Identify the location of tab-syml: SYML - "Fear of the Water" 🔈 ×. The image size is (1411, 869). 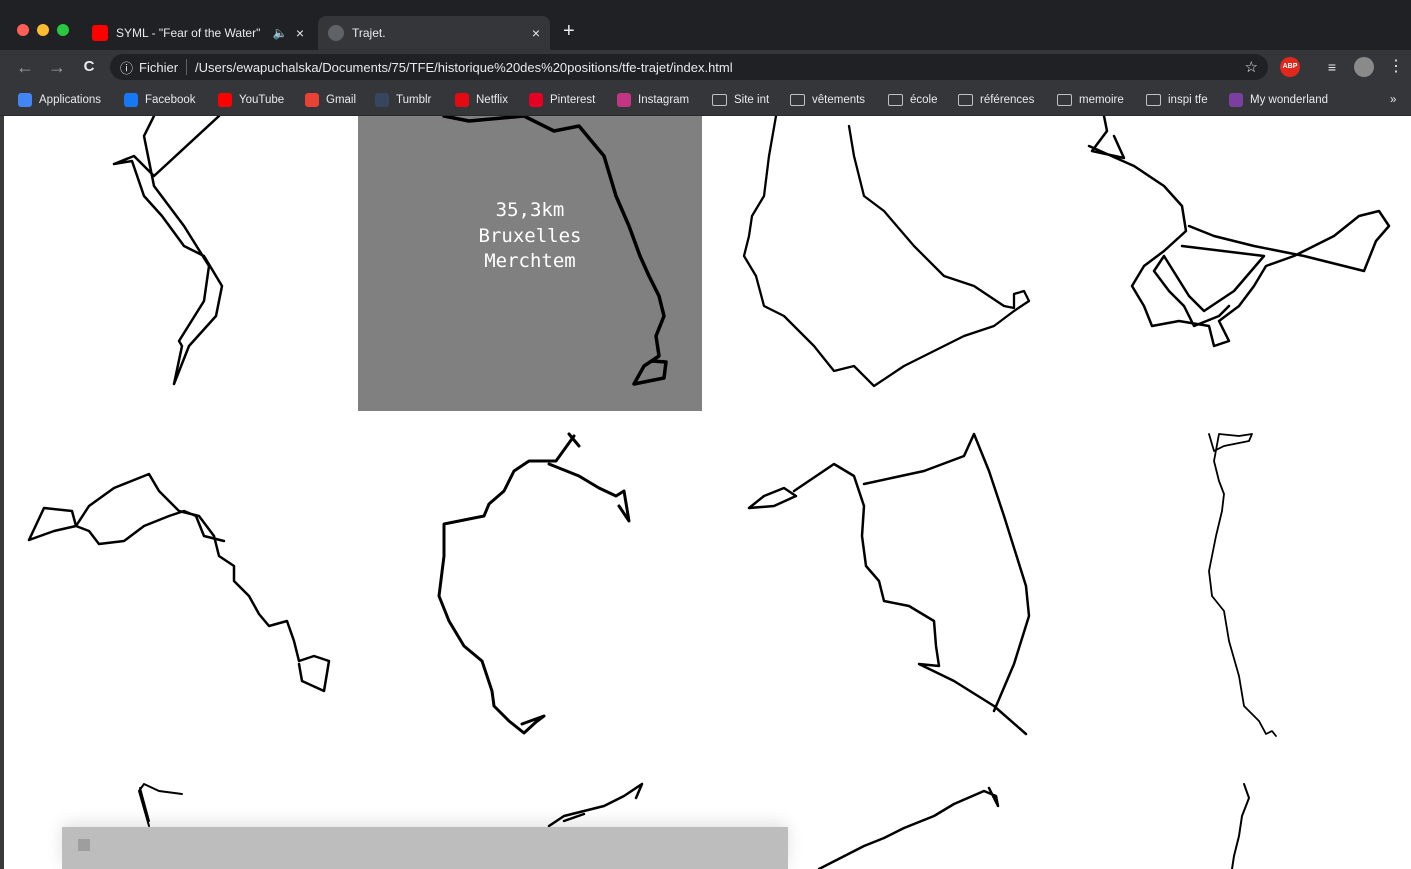
(198, 33).